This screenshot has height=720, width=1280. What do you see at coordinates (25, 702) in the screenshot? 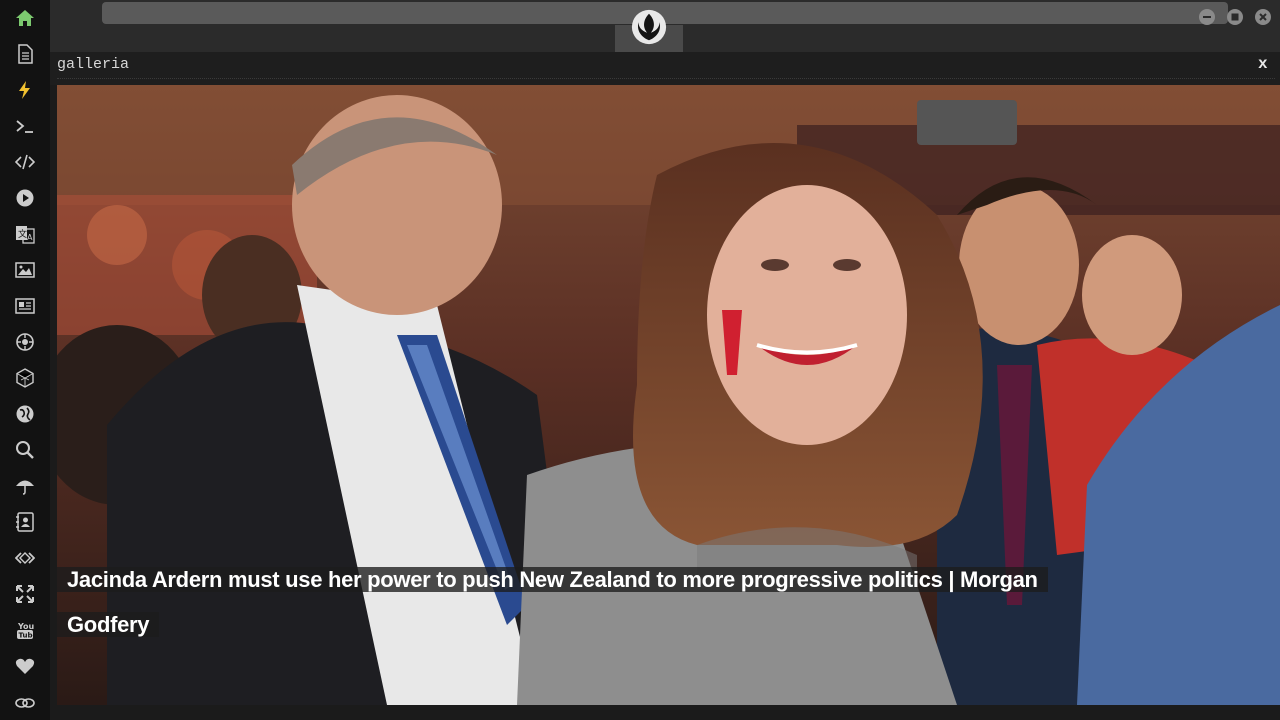
I see `link-icon` at bounding box center [25, 702].